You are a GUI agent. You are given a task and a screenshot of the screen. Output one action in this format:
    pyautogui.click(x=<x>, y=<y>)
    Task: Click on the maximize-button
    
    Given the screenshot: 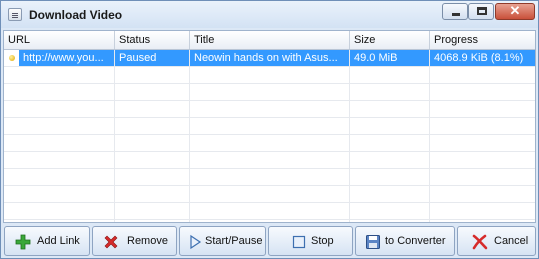 What is the action you would take?
    pyautogui.click(x=481, y=11)
    